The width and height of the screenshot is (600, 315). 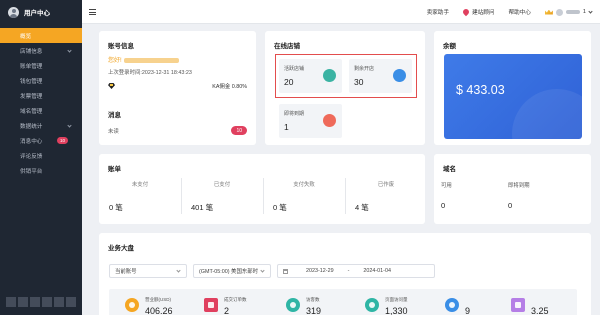 I want to click on expiring-stores-stat: 即将到期 1, so click(x=310, y=121).